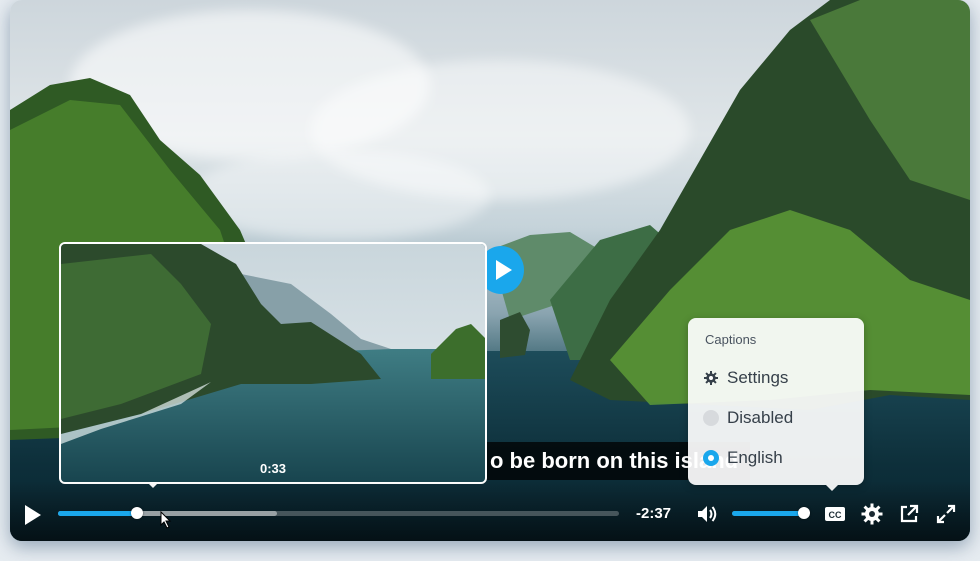 The width and height of the screenshot is (980, 561). What do you see at coordinates (273, 468) in the screenshot?
I see `preview-timestamp: 0:33` at bounding box center [273, 468].